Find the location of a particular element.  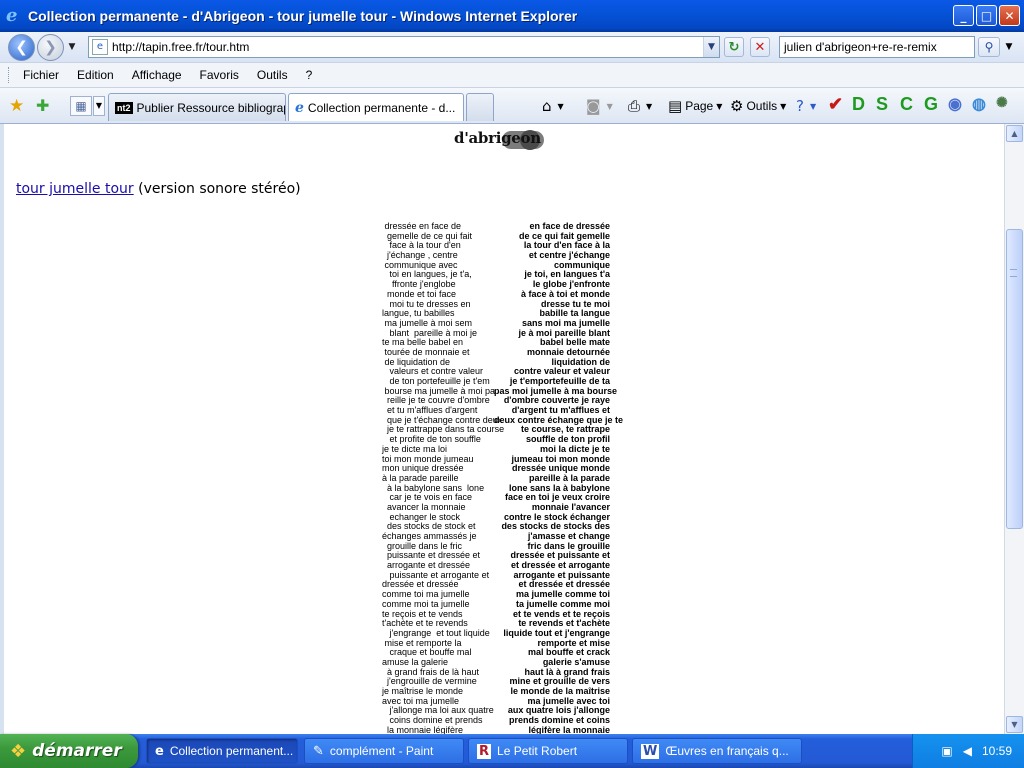

back-button: ❮ is located at coordinates (21, 47).